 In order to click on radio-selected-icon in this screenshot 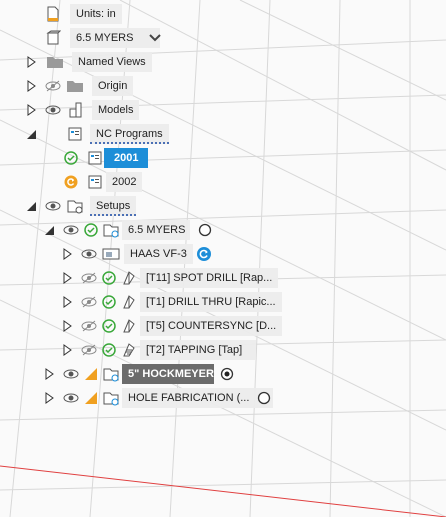, I will do `click(227, 374)`.